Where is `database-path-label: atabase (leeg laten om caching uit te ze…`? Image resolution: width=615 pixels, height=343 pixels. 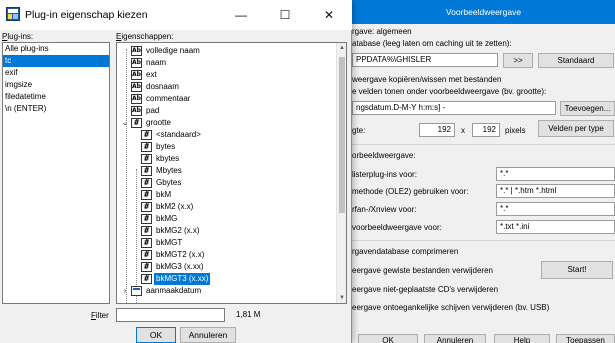 database-path-label: atabase (leeg laten om caching uit te ze… is located at coordinates (432, 43).